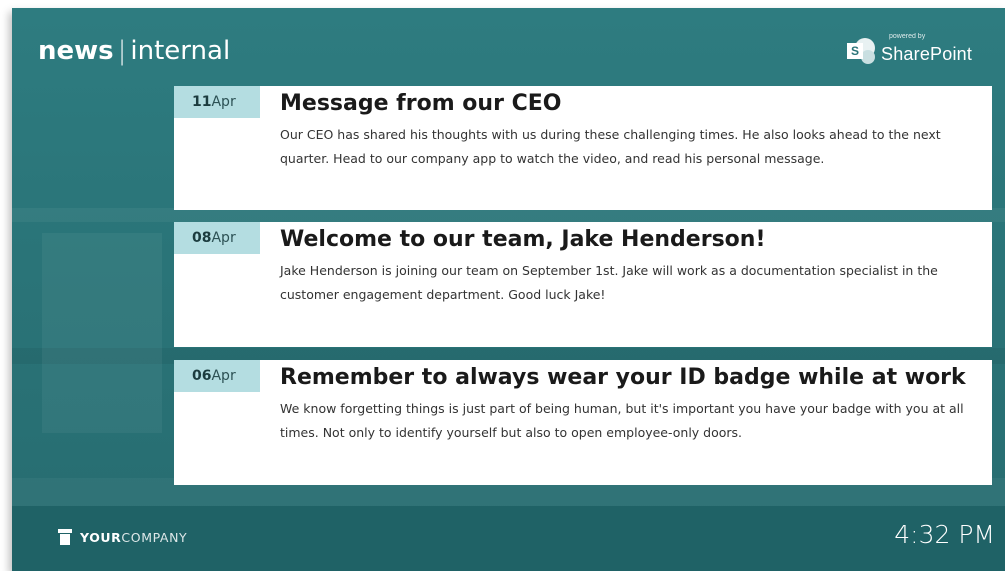 Image resolution: width=1005 pixels, height=571 pixels. I want to click on news-date-tag: 08Apr, so click(217, 238).